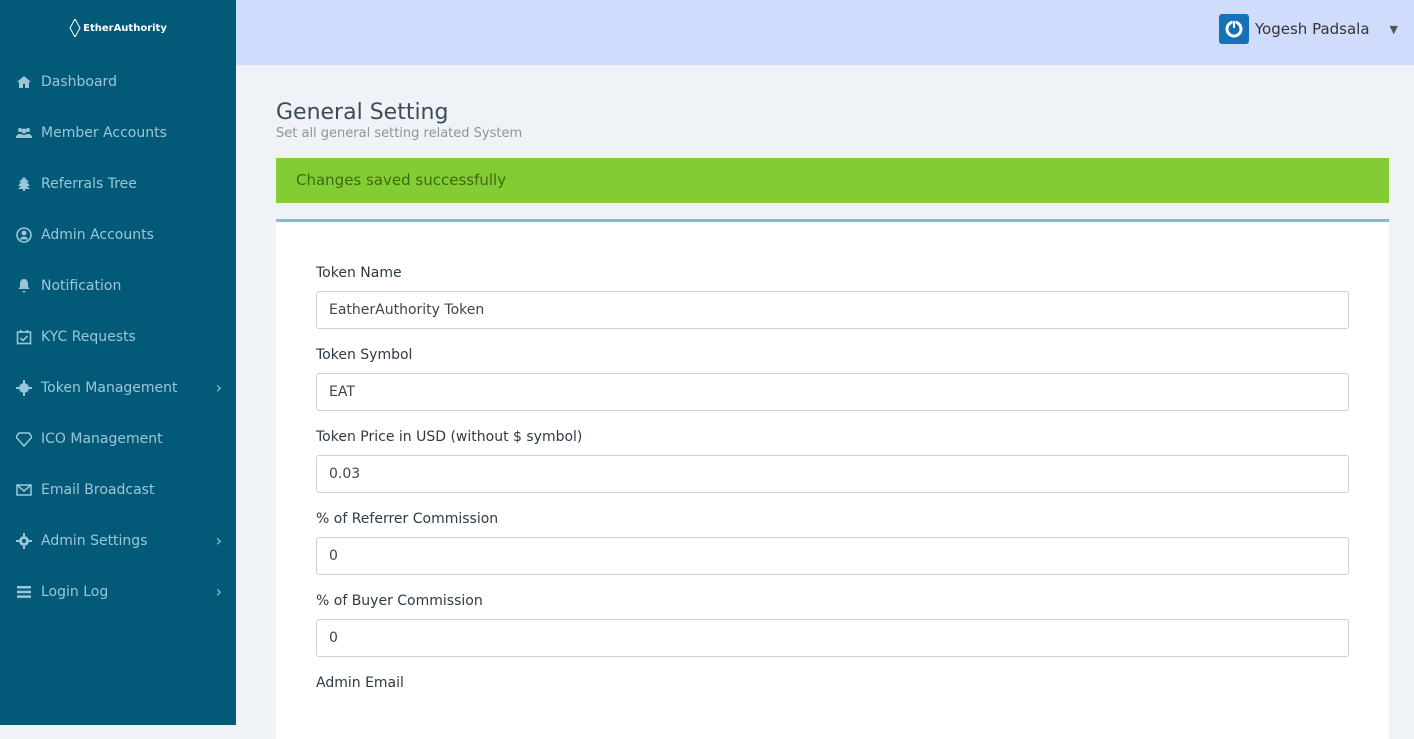 The image size is (1414, 739). Describe the element at coordinates (360, 683) in the screenshot. I see `field-label: Admin Email` at that location.